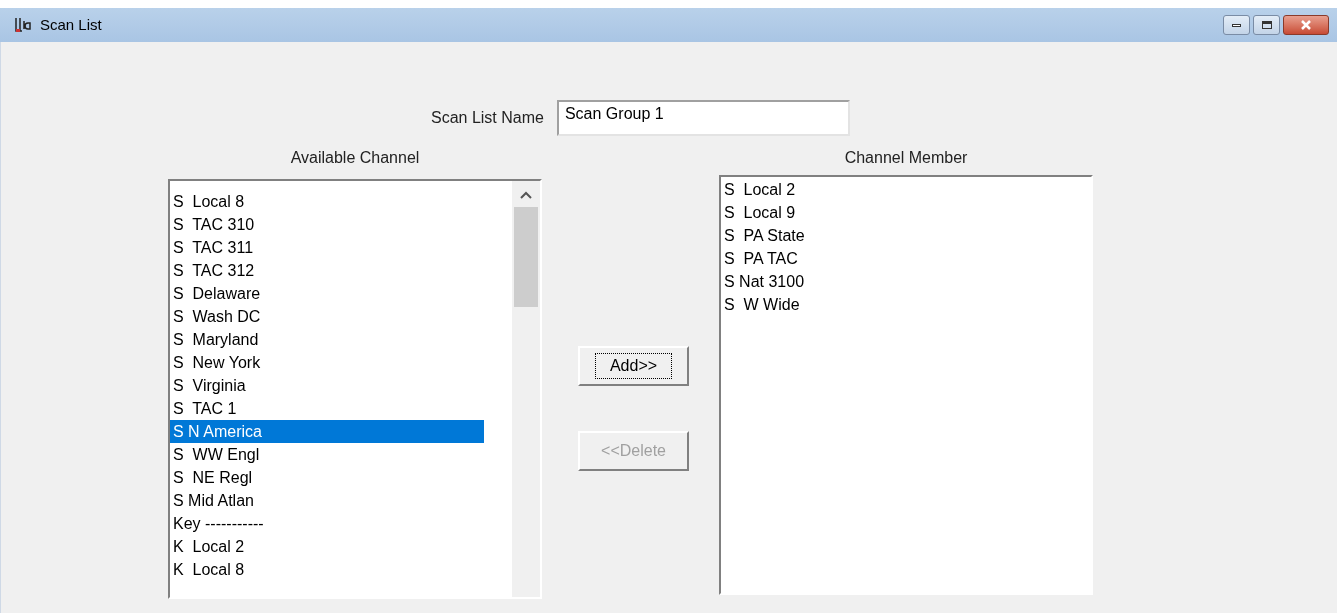  I want to click on maximize-button, so click(1266, 25).